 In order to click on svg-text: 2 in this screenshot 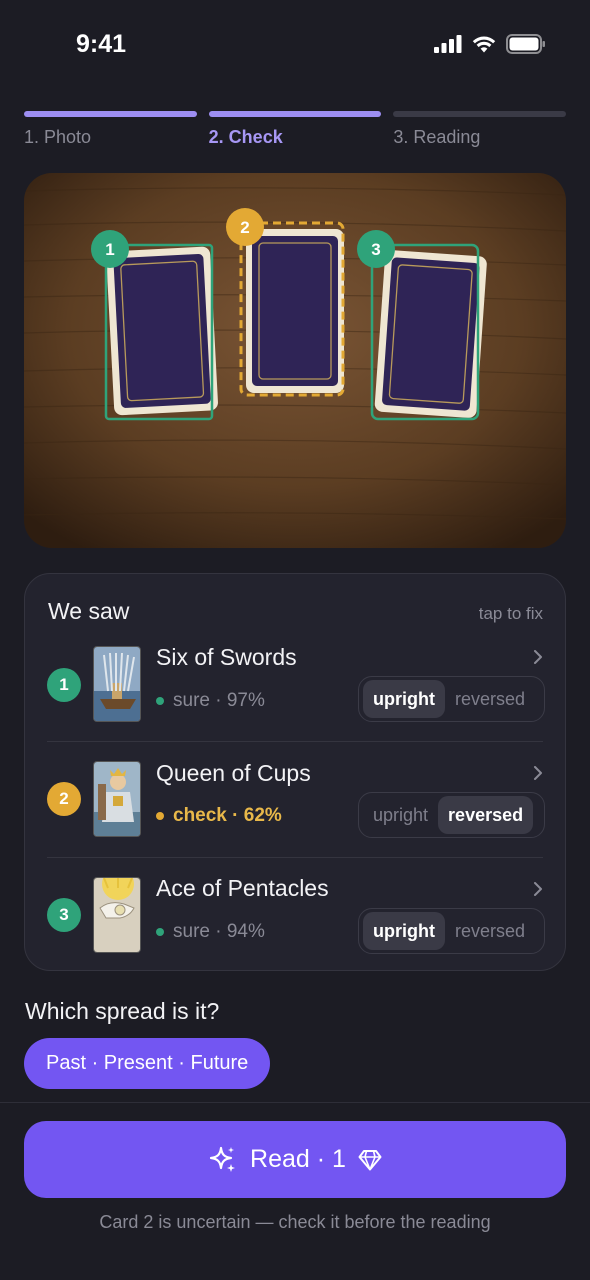, I will do `click(244, 227)`.